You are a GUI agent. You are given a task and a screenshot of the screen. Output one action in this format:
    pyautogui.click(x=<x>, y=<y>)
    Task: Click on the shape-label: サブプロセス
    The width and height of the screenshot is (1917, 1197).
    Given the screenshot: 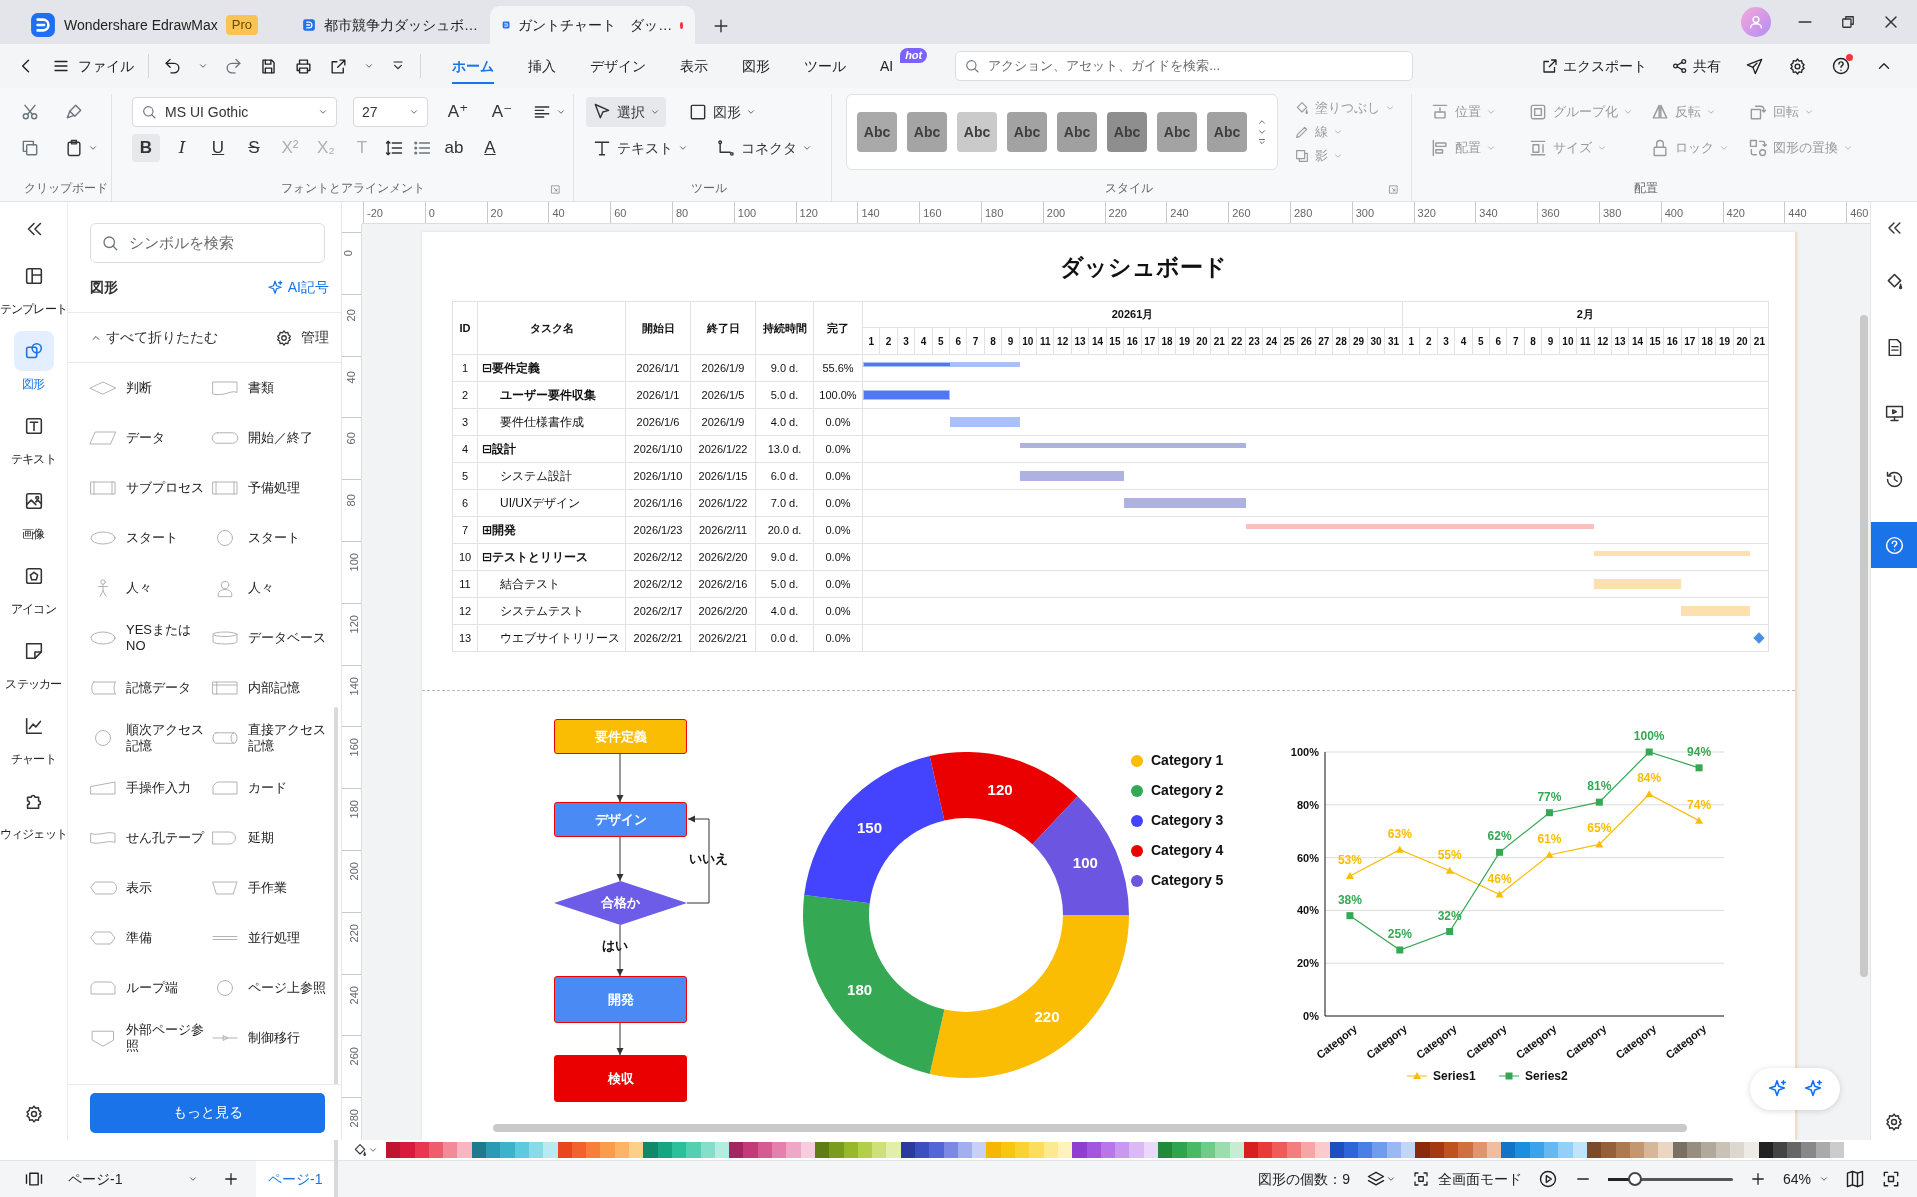 What is the action you would take?
    pyautogui.click(x=165, y=488)
    